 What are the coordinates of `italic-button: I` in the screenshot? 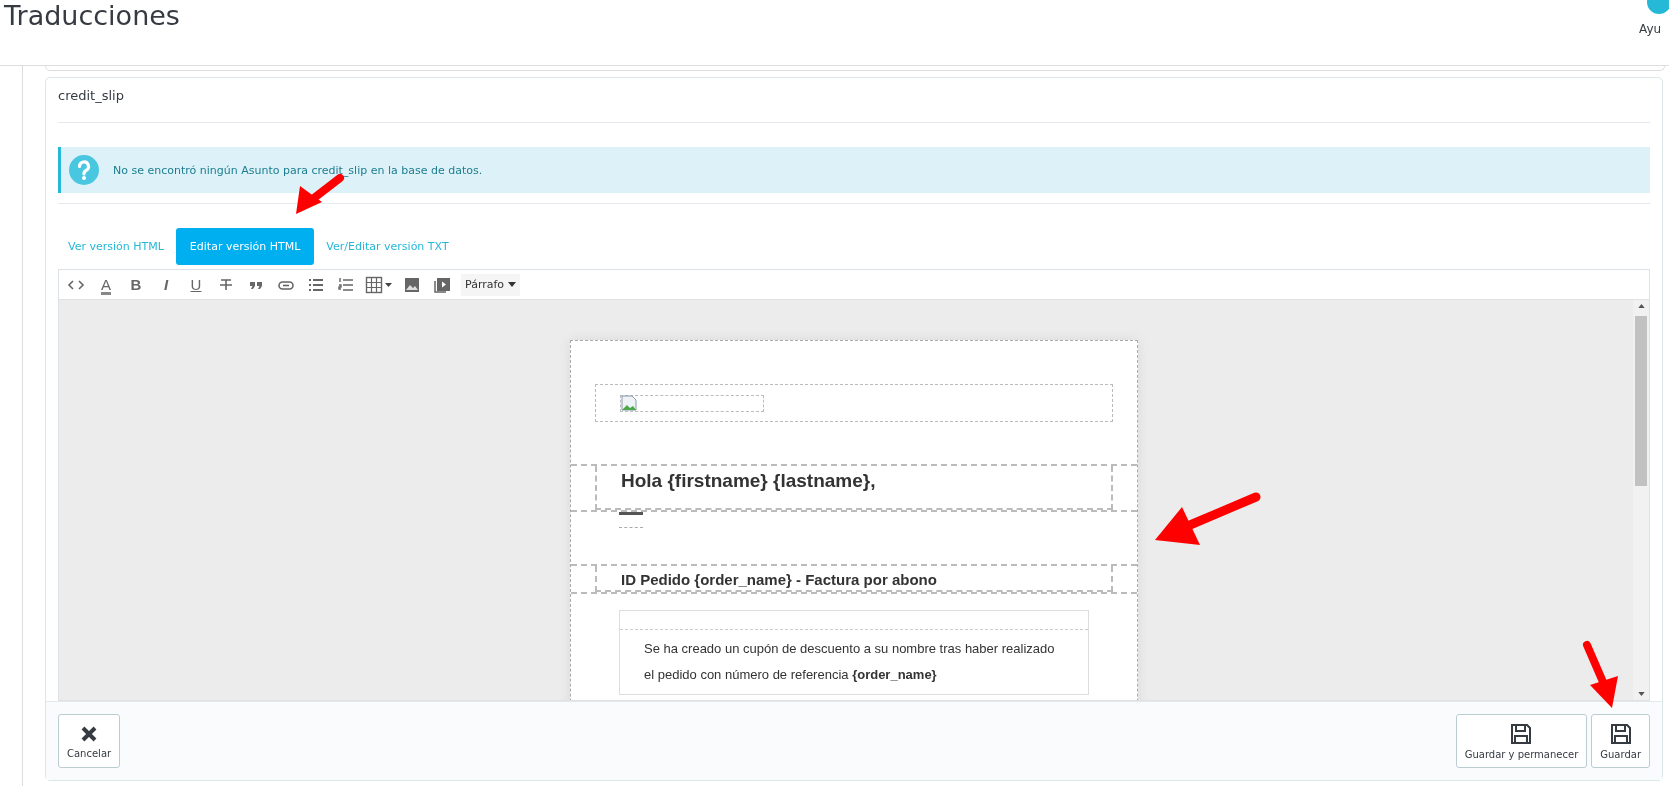 It's located at (166, 284).